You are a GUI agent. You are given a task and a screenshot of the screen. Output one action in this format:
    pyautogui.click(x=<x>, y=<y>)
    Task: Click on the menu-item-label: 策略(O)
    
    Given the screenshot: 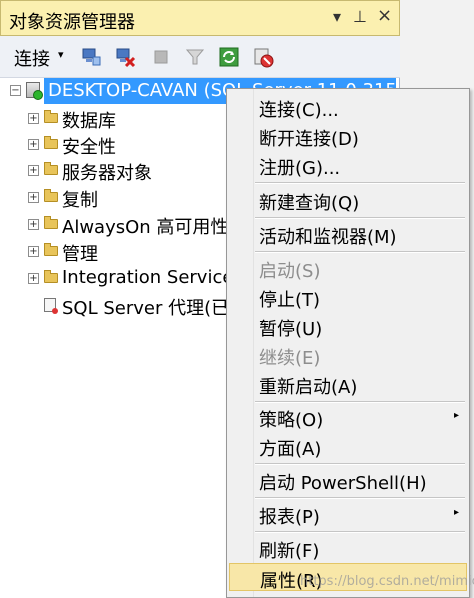 What is the action you would take?
    pyautogui.click(x=291, y=420)
    